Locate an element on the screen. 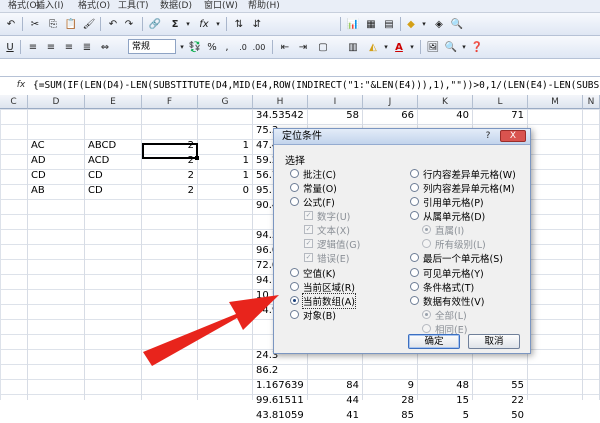 The width and height of the screenshot is (600, 423). cell-h-row-1: 34.53542 is located at coordinates (280, 116).